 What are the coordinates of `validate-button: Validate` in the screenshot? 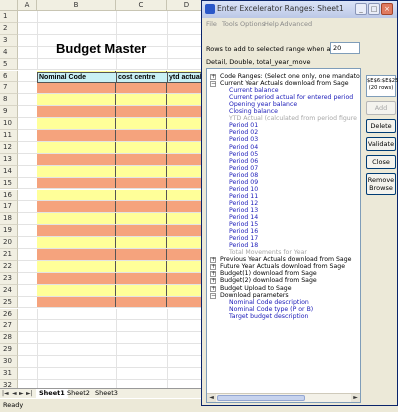 It's located at (381, 144).